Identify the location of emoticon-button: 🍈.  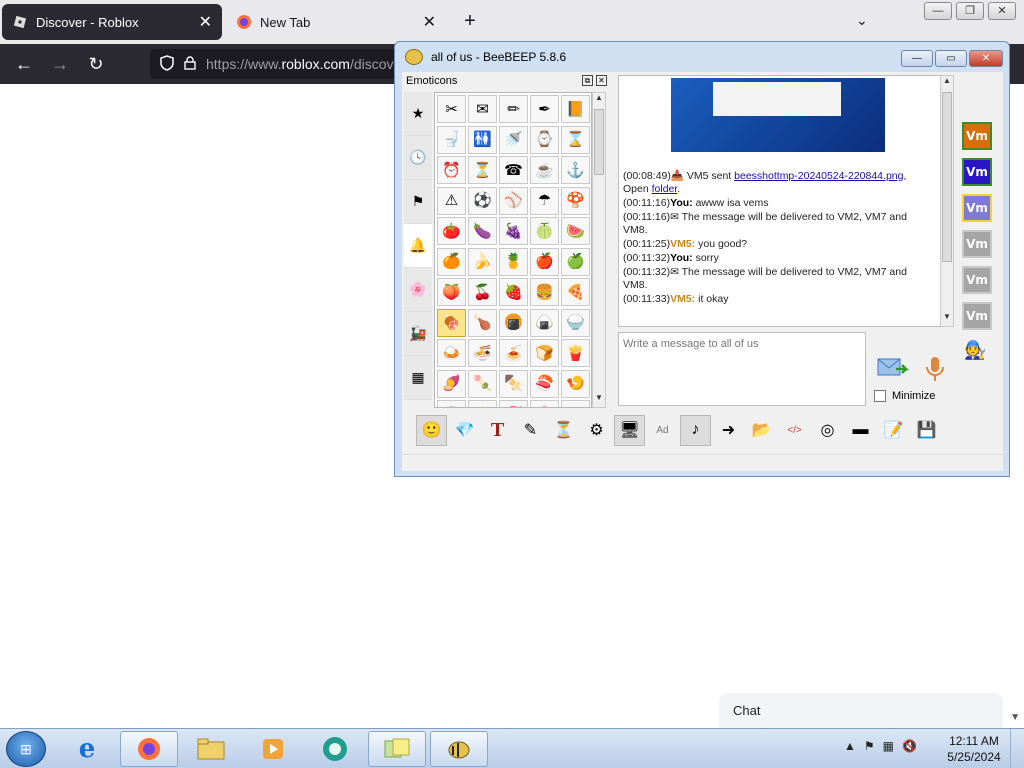
(544, 231).